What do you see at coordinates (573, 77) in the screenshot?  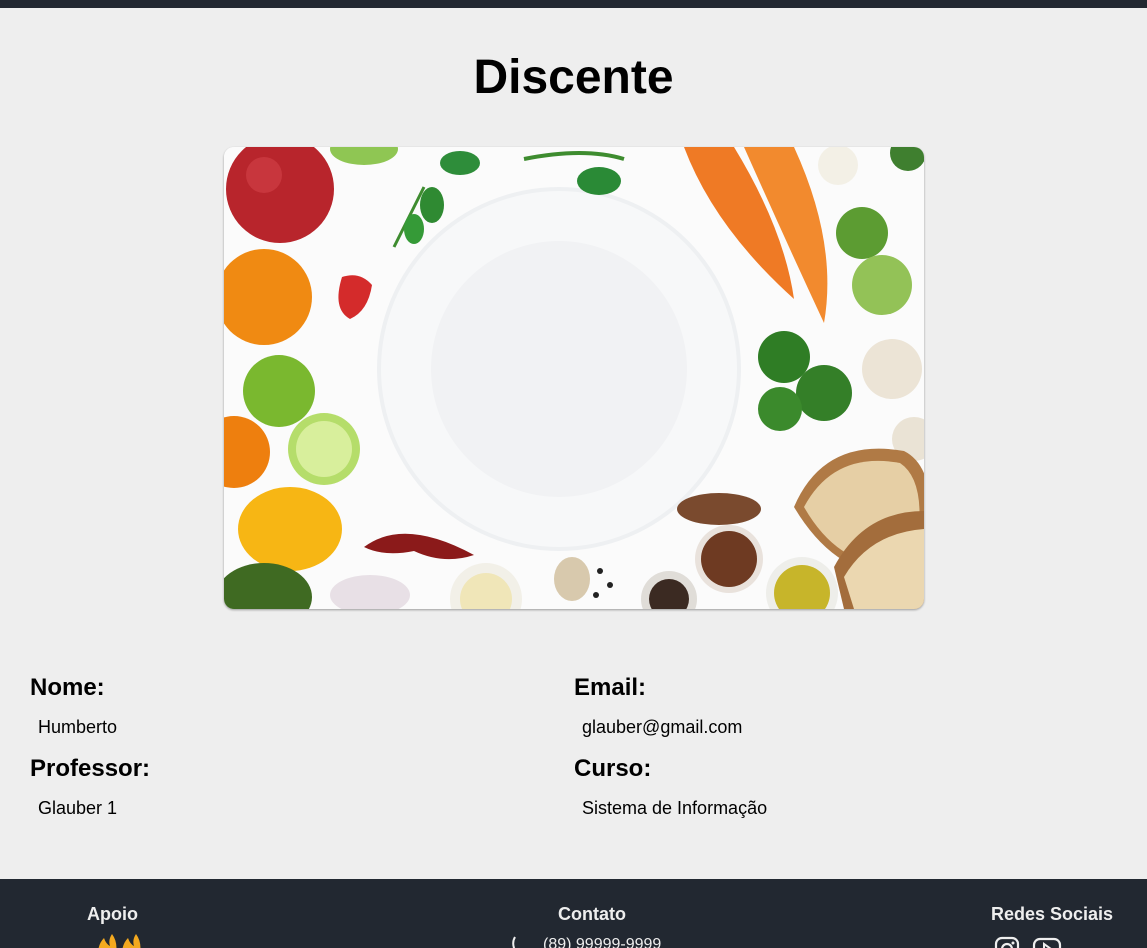 I see `page-title: Discente` at bounding box center [573, 77].